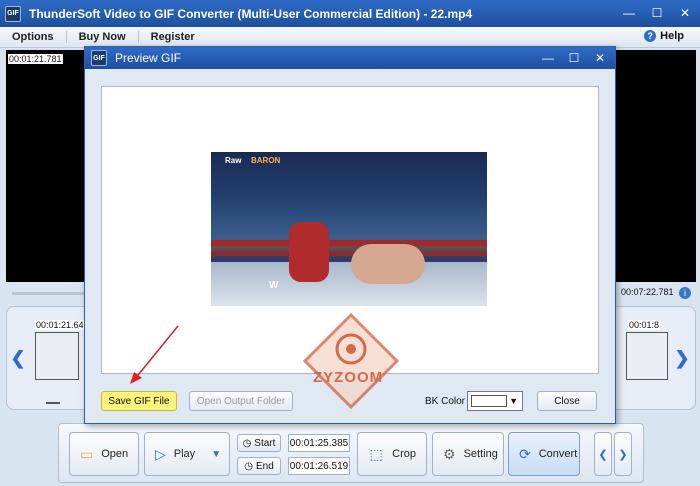 This screenshot has width=700, height=486. Describe the element at coordinates (548, 58) in the screenshot. I see `dialog-minimize-button: —` at that location.